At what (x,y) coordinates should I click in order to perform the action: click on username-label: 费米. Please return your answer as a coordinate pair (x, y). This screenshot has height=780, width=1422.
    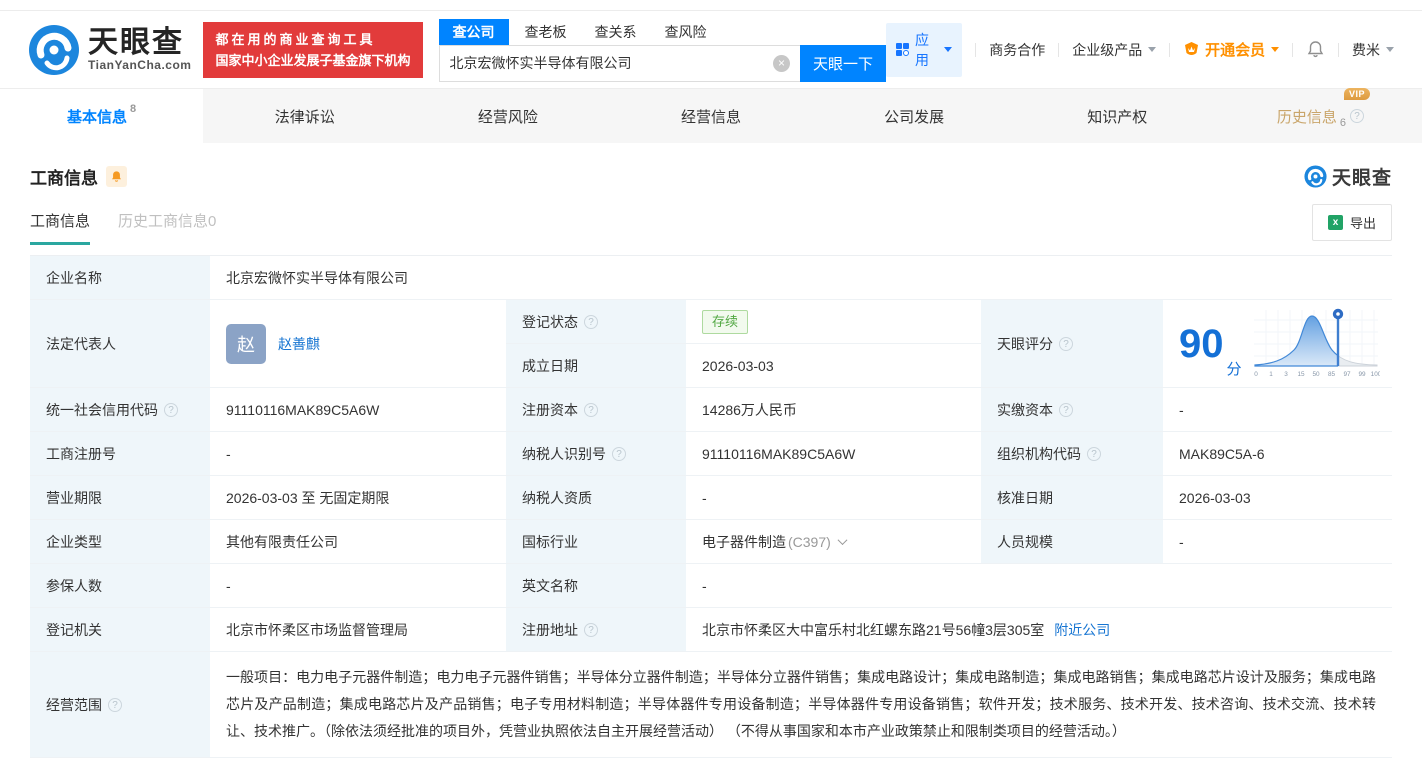
    Looking at the image, I should click on (1366, 49).